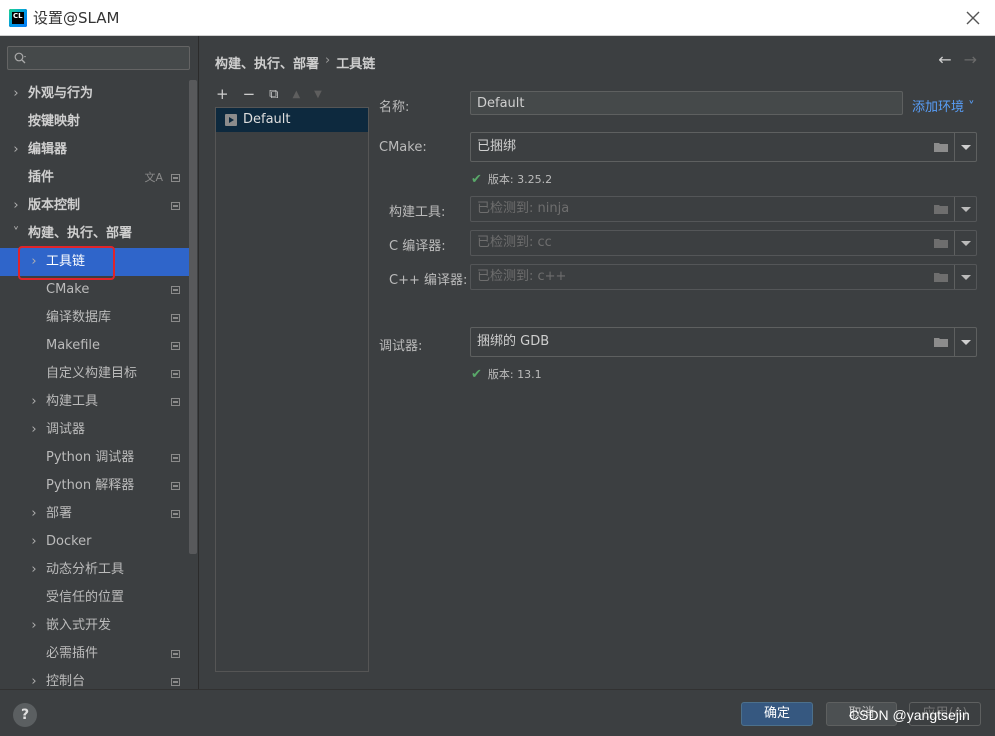 The height and width of the screenshot is (736, 995). I want to click on check-icon: ✔, so click(476, 179).